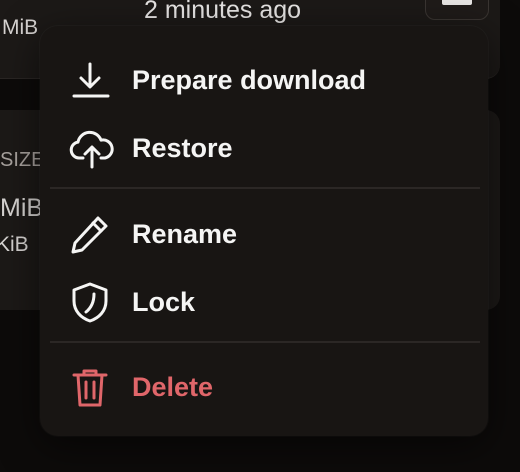 This screenshot has height=472, width=520. I want to click on menu-item-label: Rename, so click(185, 233).